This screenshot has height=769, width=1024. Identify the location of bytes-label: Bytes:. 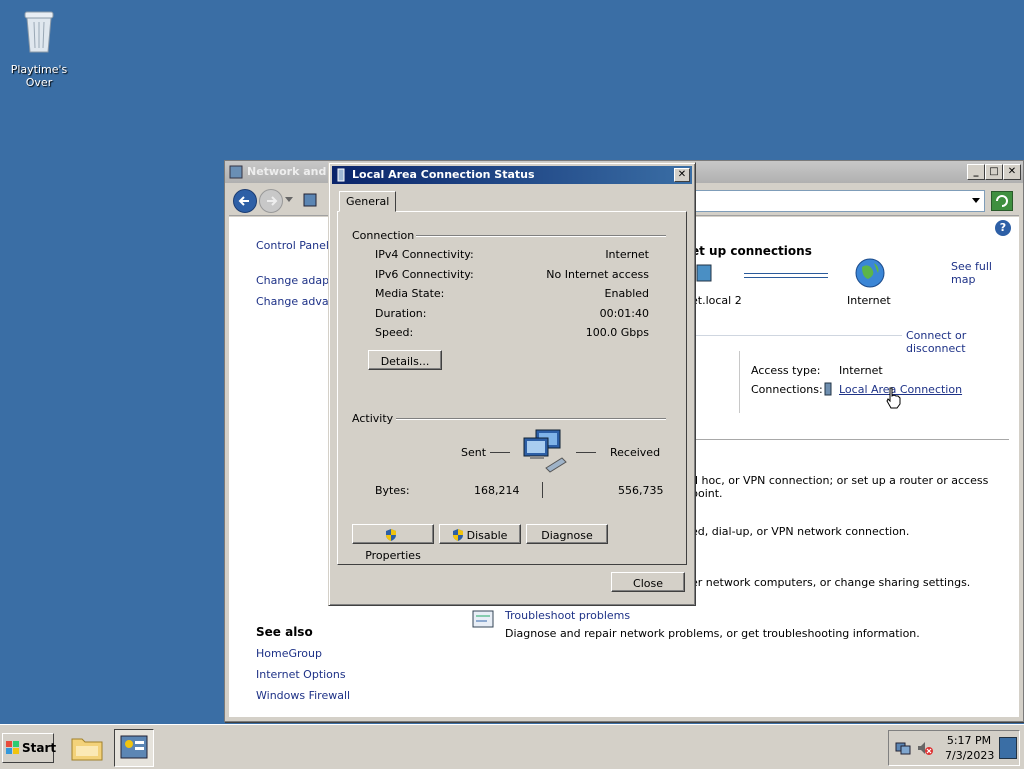
(392, 490).